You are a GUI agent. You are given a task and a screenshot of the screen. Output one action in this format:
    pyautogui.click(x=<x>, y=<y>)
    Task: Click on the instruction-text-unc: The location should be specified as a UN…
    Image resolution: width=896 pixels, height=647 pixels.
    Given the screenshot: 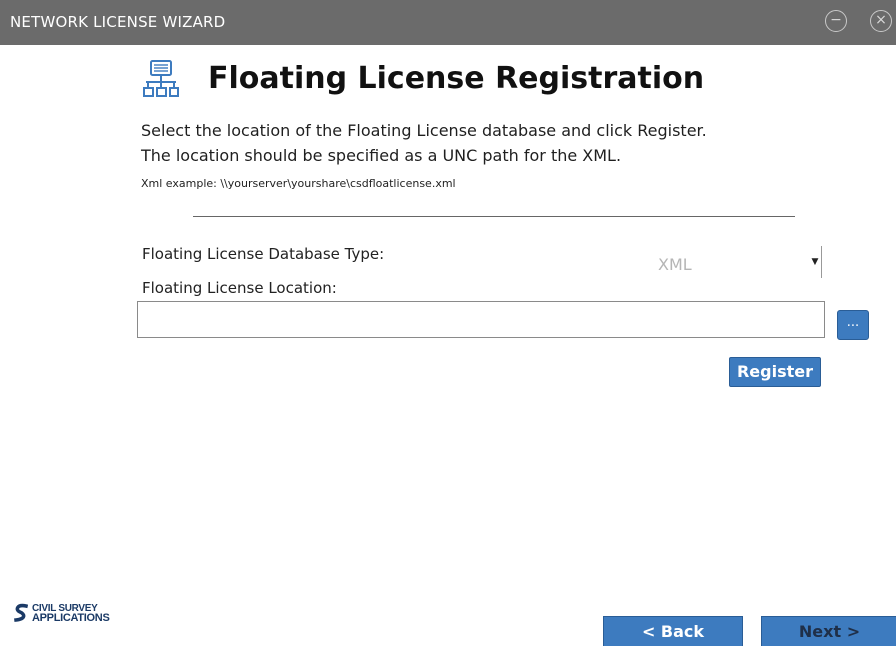 What is the action you would take?
    pyautogui.click(x=381, y=155)
    